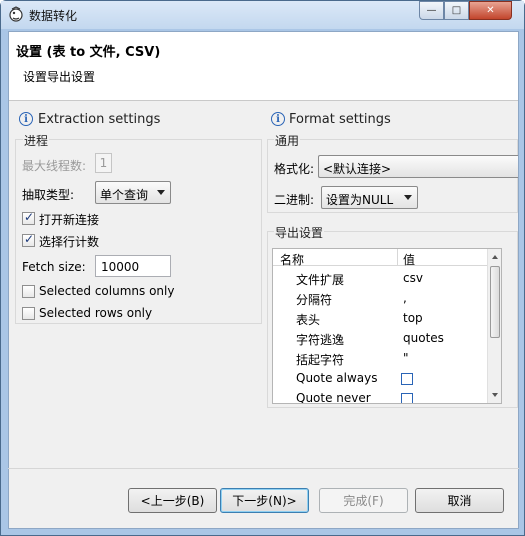  I want to click on property-name: 括起字符, so click(320, 360).